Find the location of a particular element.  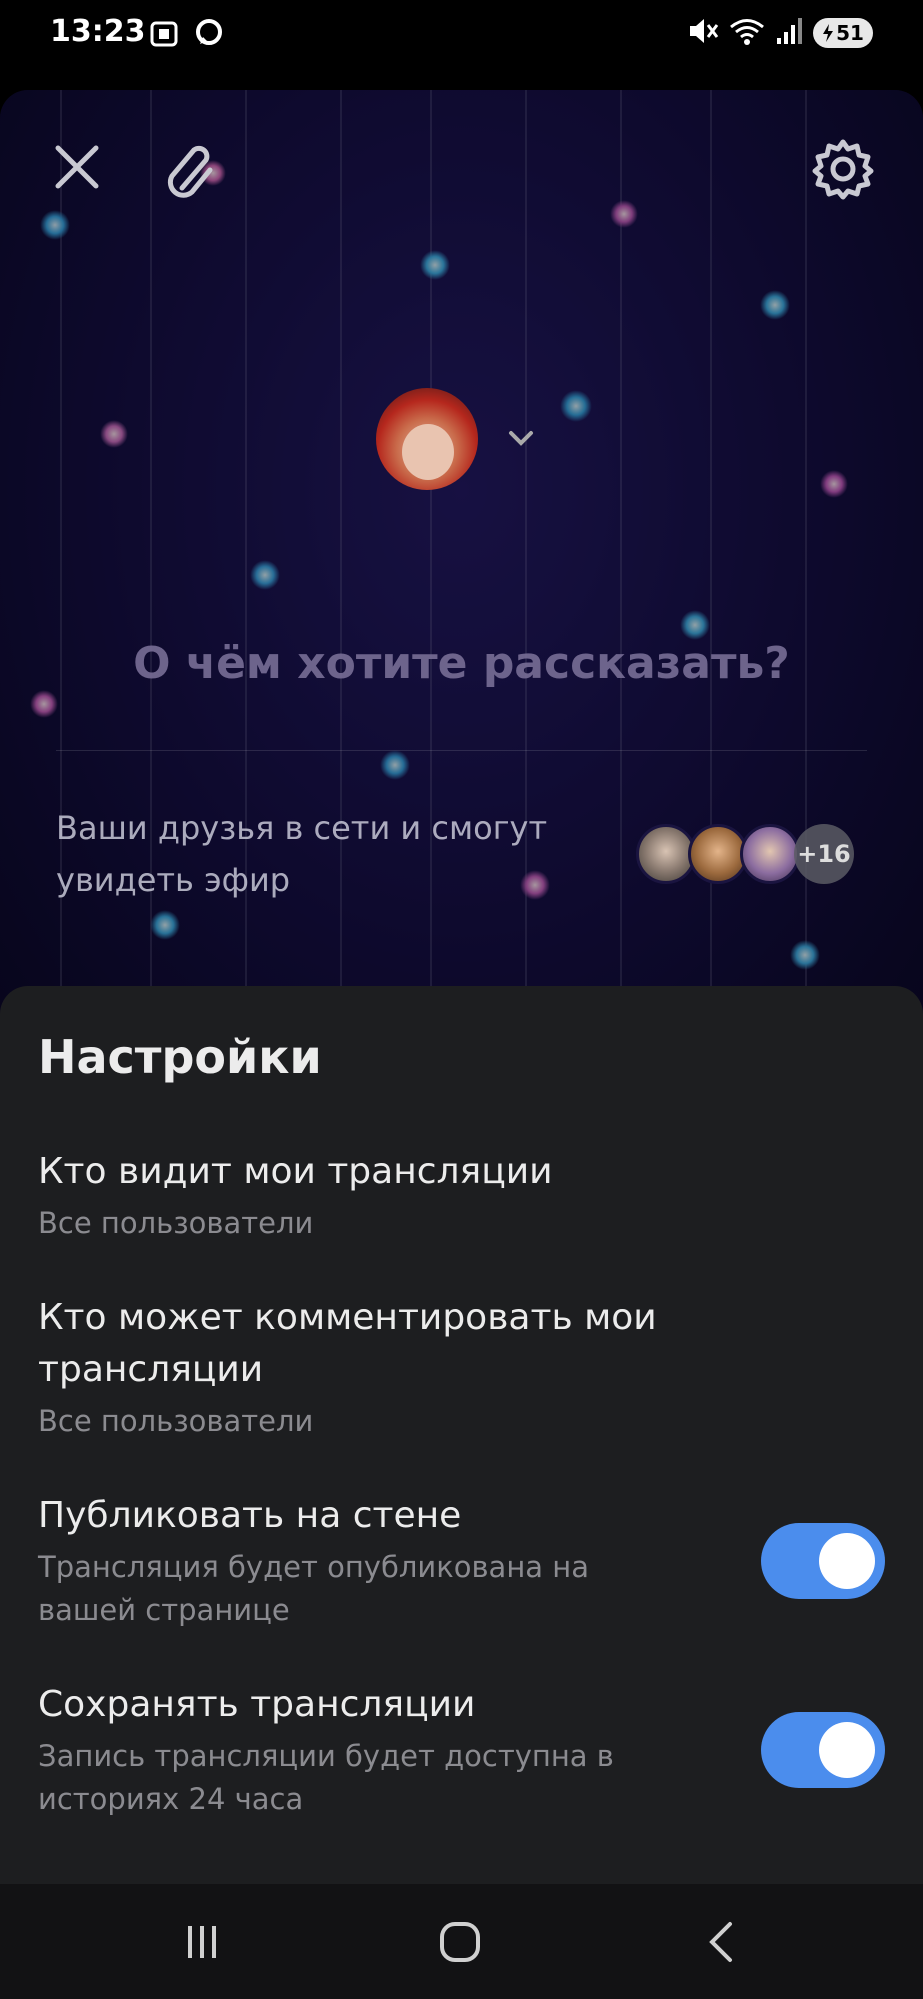

friends-online-text: Ваши друзья в сети и смогут увидеть эфир is located at coordinates (302, 854).